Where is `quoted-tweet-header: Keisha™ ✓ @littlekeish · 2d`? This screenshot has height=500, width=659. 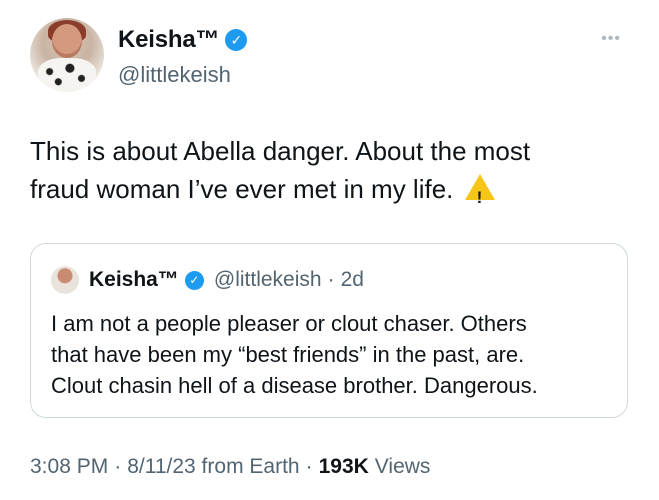 quoted-tweet-header: Keisha™ ✓ @littlekeish · 2d is located at coordinates (207, 280).